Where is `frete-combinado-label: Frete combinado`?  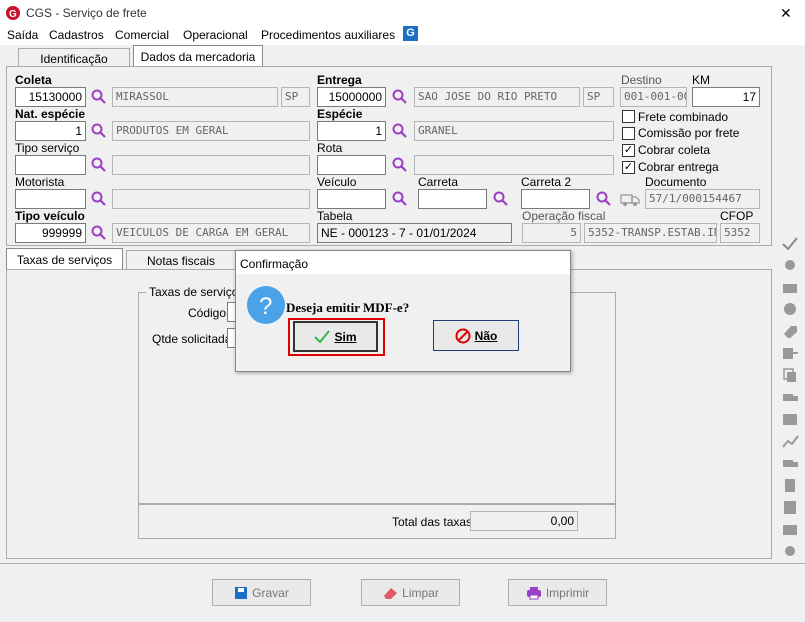
frete-combinado-label: Frete combinado is located at coordinates (683, 117).